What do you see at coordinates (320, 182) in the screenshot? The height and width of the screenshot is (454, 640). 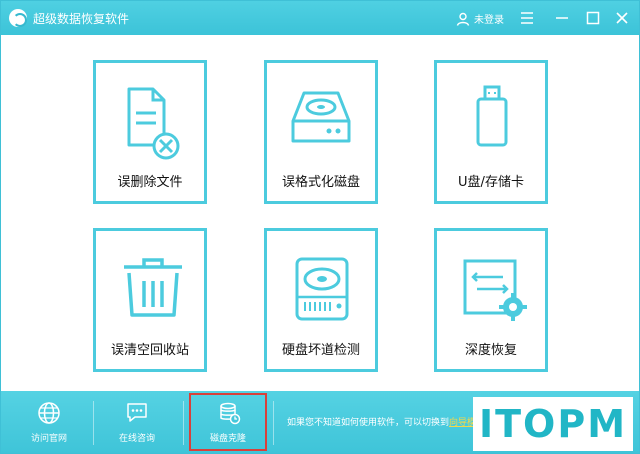 I see `tile-label: 误格式化磁盘` at bounding box center [320, 182].